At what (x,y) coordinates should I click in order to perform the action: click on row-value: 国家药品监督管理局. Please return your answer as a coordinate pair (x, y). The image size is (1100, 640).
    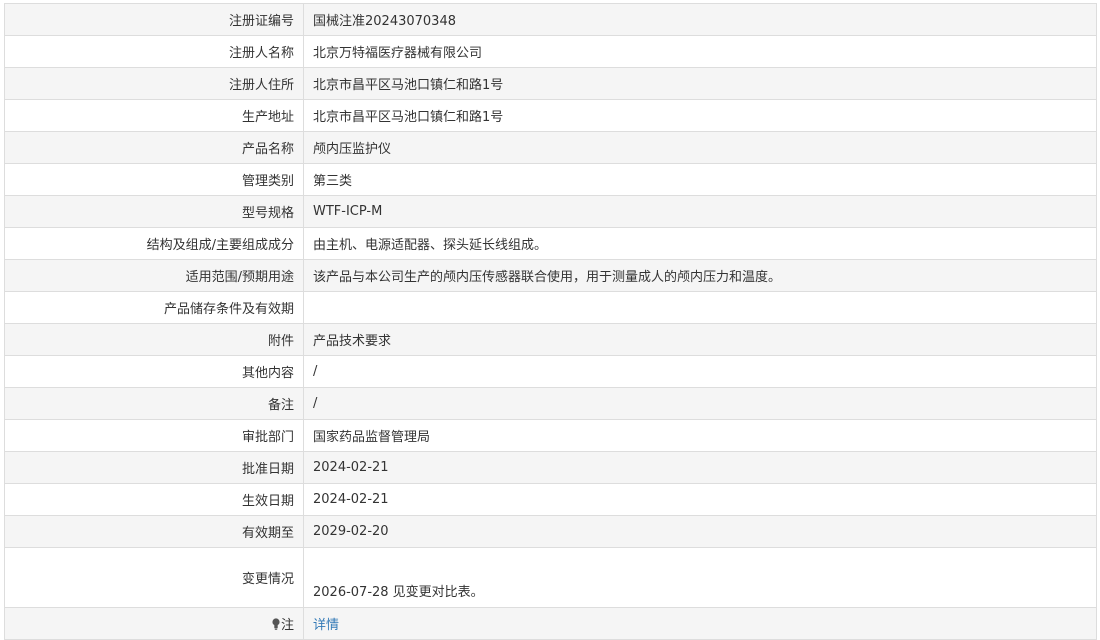
    Looking at the image, I should click on (700, 435).